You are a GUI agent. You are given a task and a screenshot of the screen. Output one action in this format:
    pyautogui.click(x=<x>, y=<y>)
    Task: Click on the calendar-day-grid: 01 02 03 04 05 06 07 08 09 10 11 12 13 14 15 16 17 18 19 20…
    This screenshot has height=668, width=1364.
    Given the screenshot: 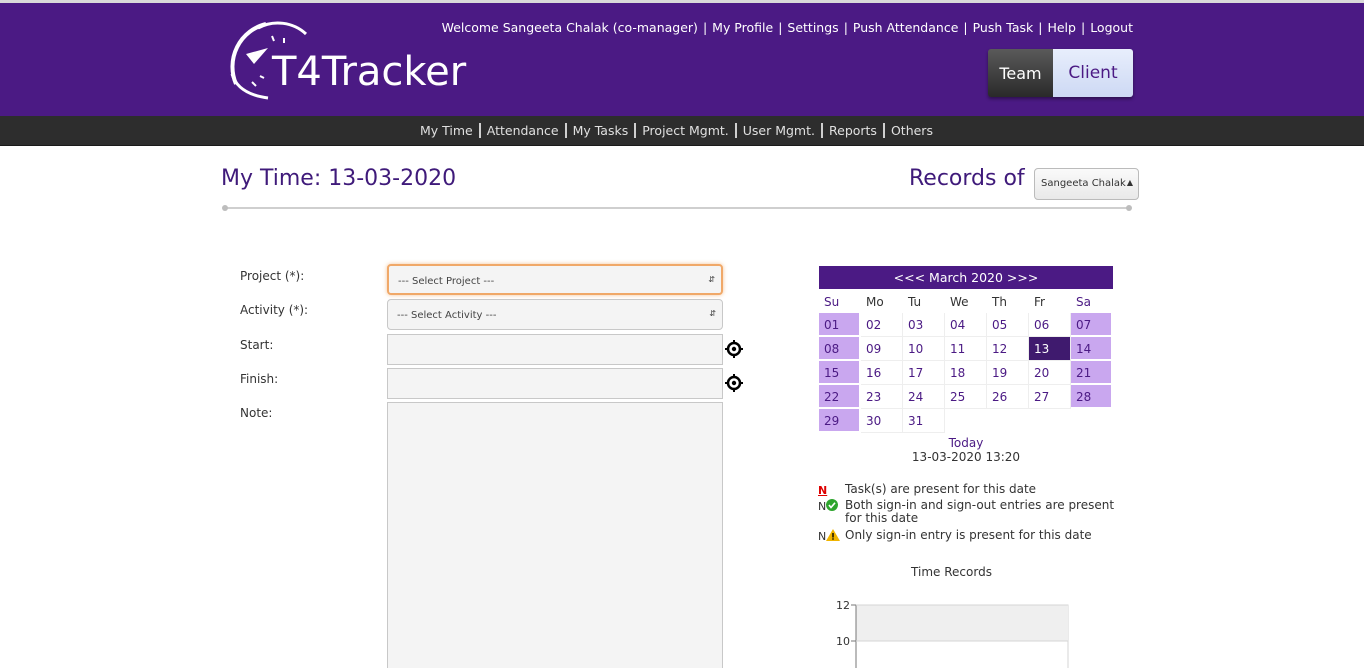 What is the action you would take?
    pyautogui.click(x=966, y=373)
    